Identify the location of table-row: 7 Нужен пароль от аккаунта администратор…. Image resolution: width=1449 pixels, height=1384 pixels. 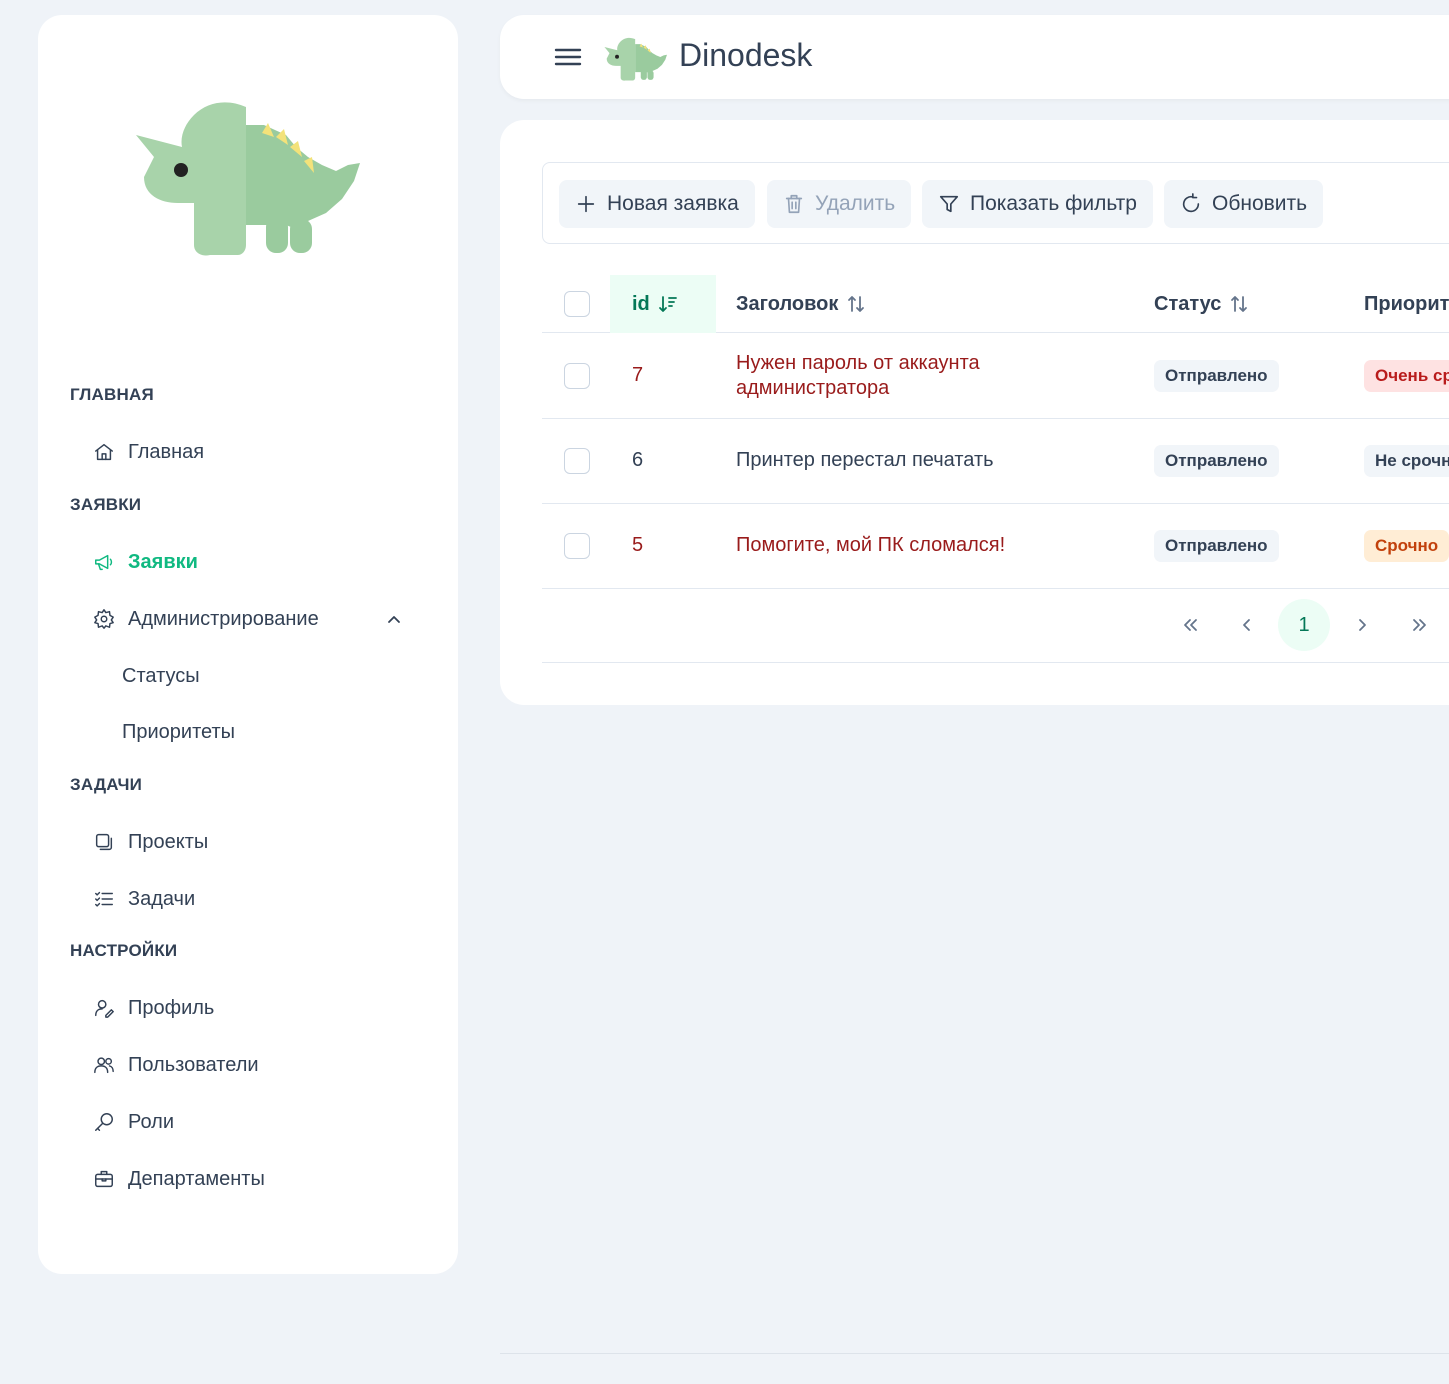
(995, 376).